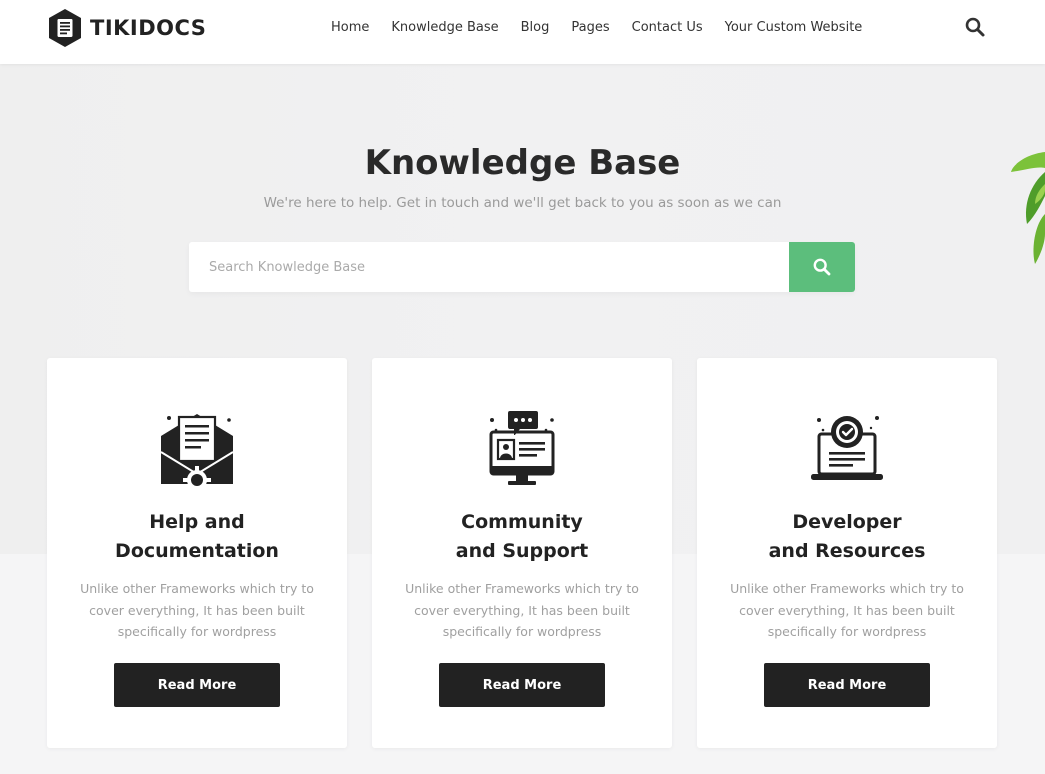 This screenshot has height=774, width=1045. What do you see at coordinates (794, 27) in the screenshot?
I see `nav-custom-website: Your Custom Website` at bounding box center [794, 27].